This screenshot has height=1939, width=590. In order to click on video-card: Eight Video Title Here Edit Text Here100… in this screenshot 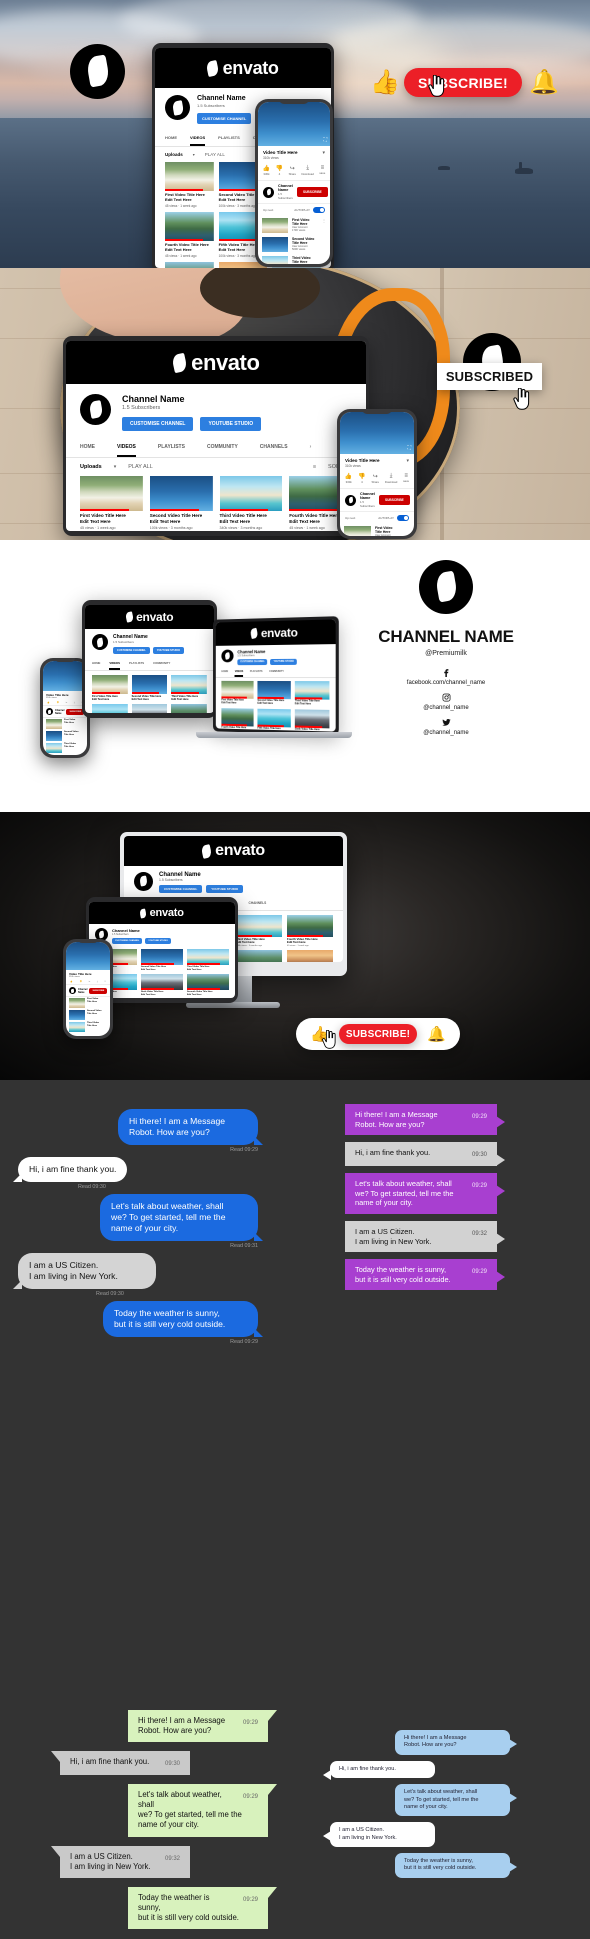, I will do `click(310, 955)`.